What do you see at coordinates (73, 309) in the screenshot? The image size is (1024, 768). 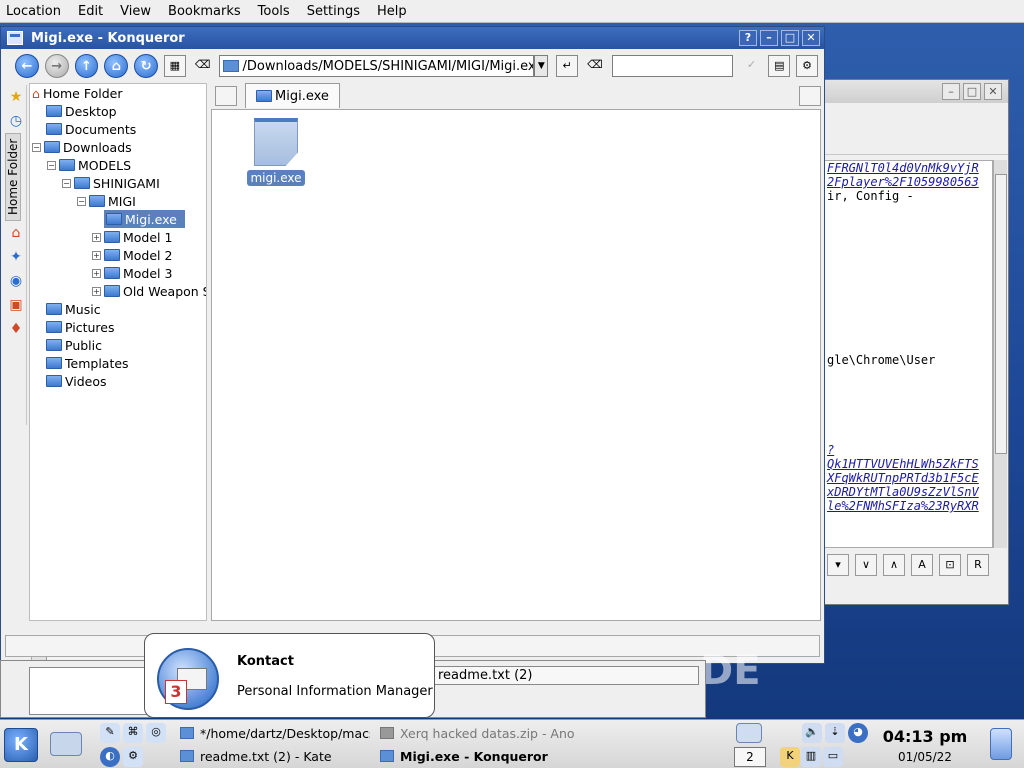 I see `tree-item-music: Music` at bounding box center [73, 309].